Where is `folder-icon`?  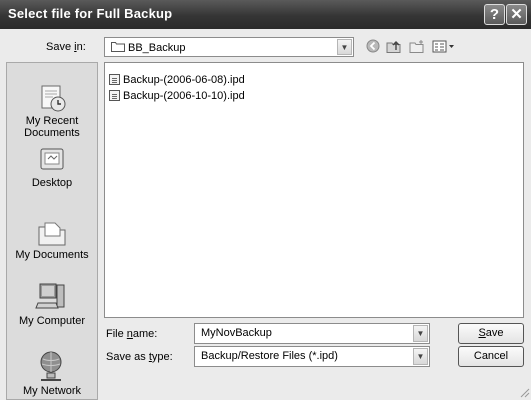 folder-icon is located at coordinates (118, 47).